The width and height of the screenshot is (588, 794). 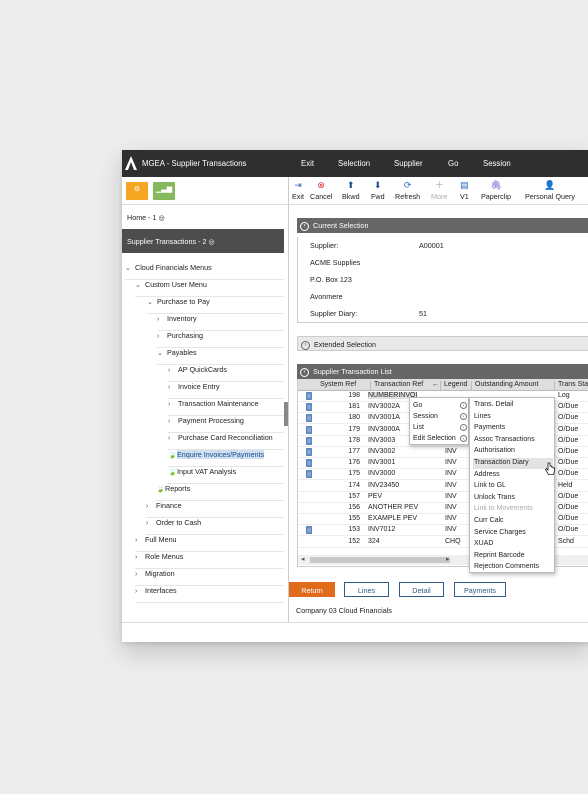 What do you see at coordinates (326, 296) in the screenshot?
I see `supplier-address-line2: Avonmere` at bounding box center [326, 296].